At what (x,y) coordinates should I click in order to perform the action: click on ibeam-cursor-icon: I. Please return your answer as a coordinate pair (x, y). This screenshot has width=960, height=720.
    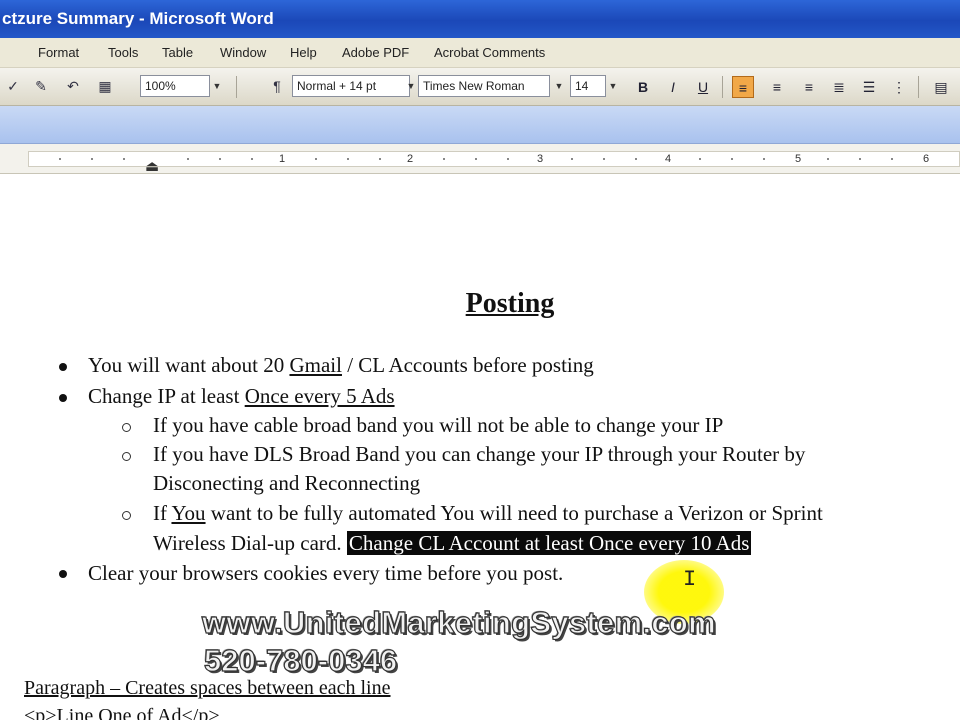
    Looking at the image, I should click on (690, 579).